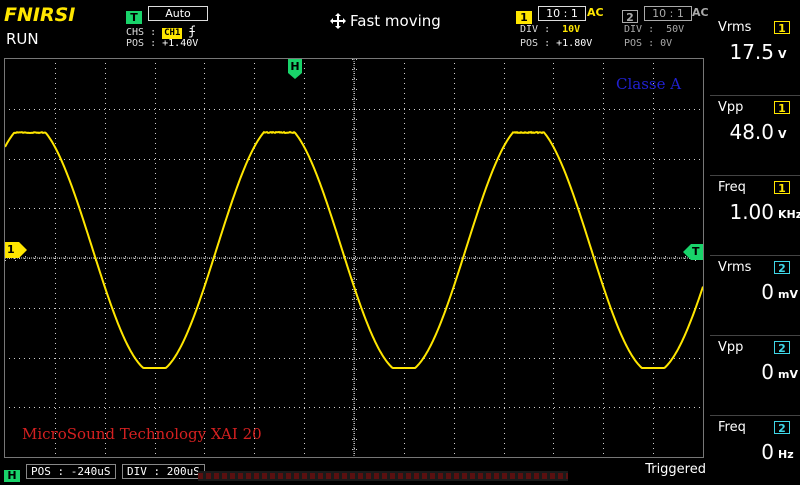  What do you see at coordinates (183, 471) in the screenshot?
I see `timebase-div-value: 200uS` at bounding box center [183, 471].